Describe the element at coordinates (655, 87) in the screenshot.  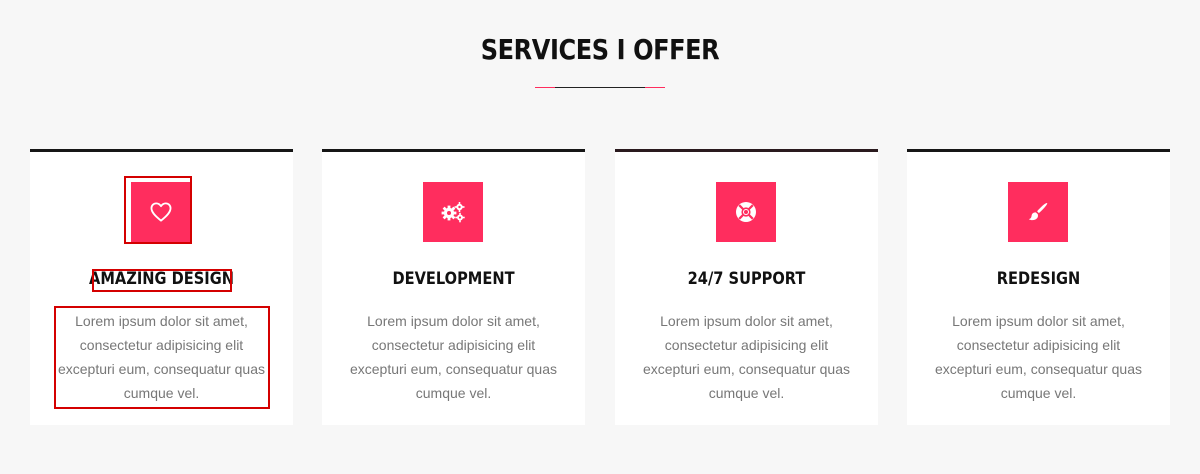
I see `underline-accent-right` at that location.